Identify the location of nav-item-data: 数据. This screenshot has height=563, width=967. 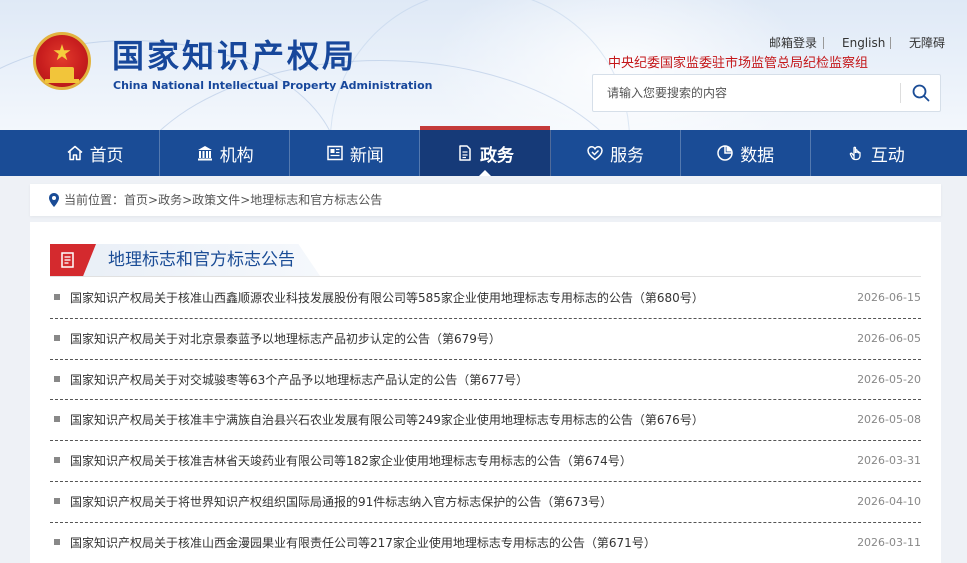
(746, 153).